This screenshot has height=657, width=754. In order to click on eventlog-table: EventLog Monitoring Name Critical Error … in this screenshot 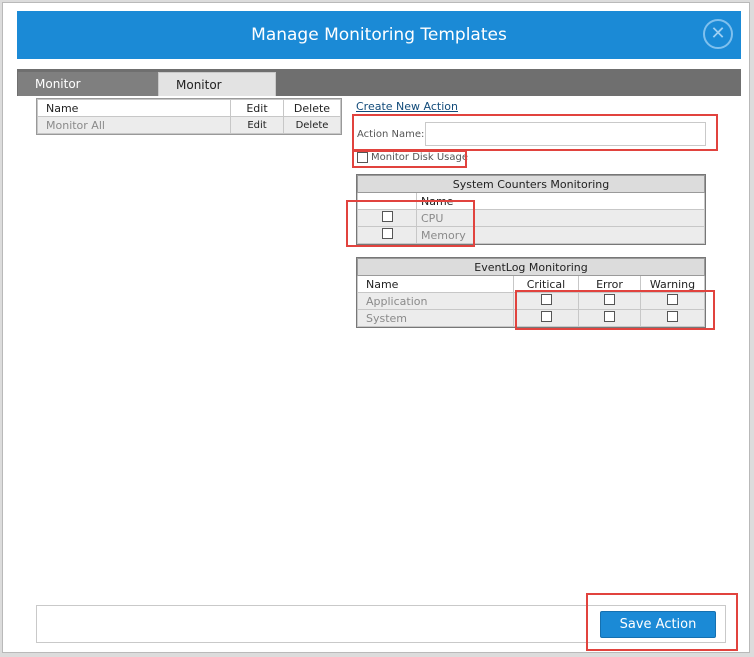, I will do `click(531, 292)`.